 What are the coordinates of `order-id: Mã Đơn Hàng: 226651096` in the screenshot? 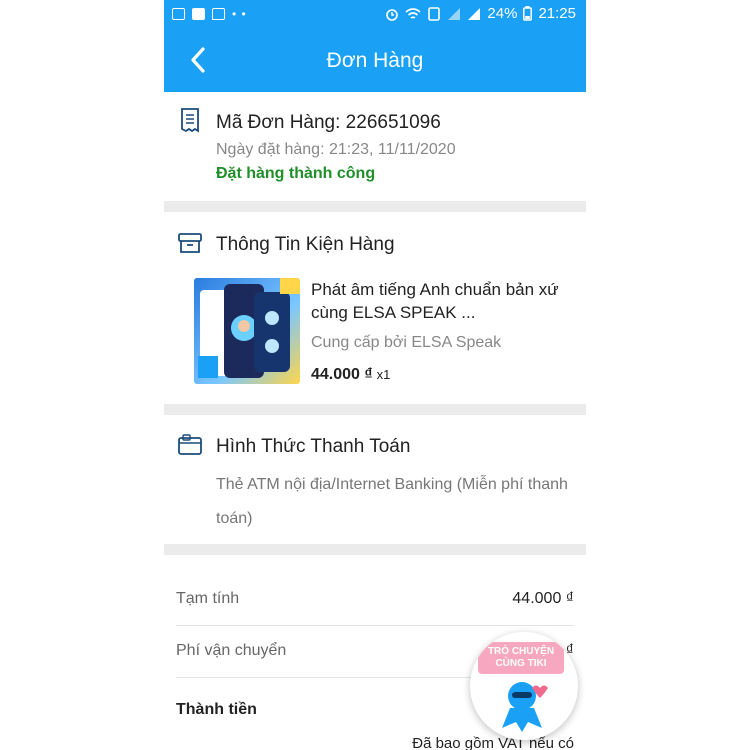 It's located at (328, 122).